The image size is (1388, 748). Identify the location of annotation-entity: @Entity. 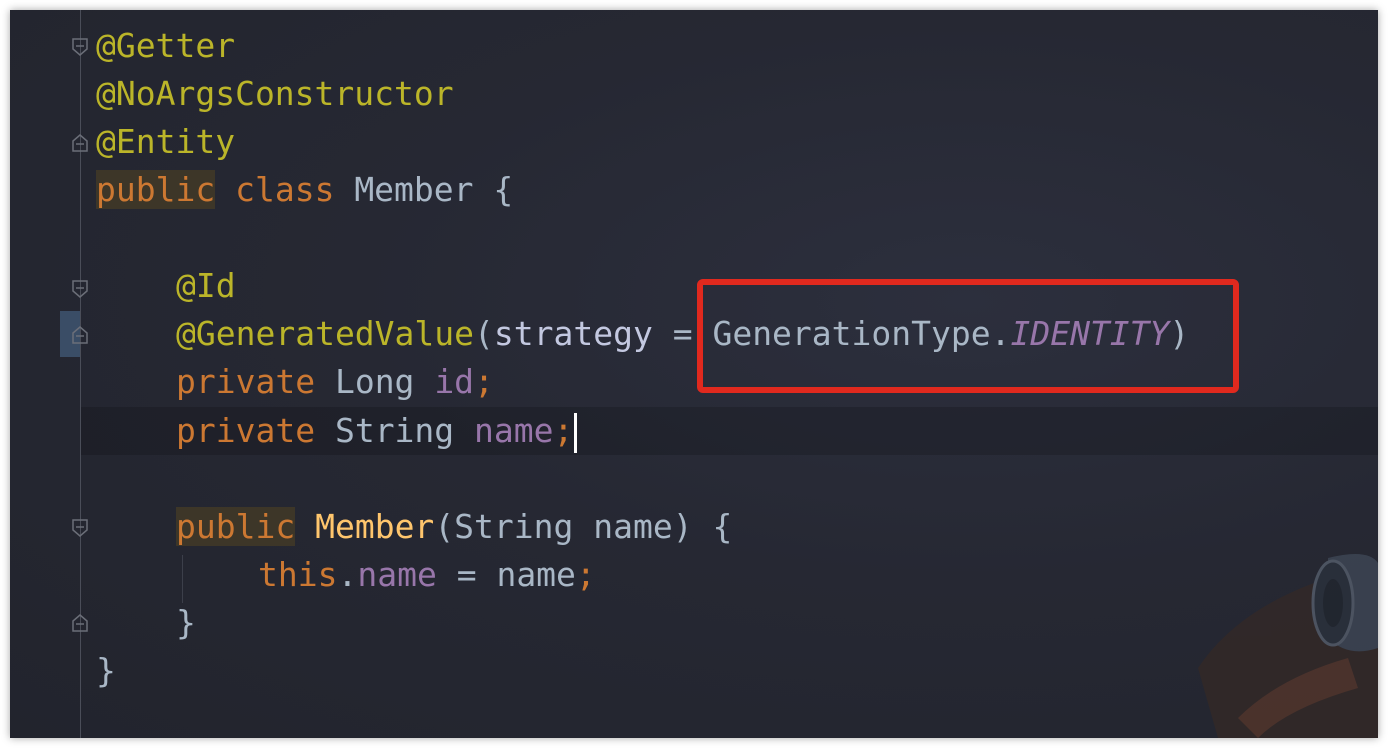
(166, 141).